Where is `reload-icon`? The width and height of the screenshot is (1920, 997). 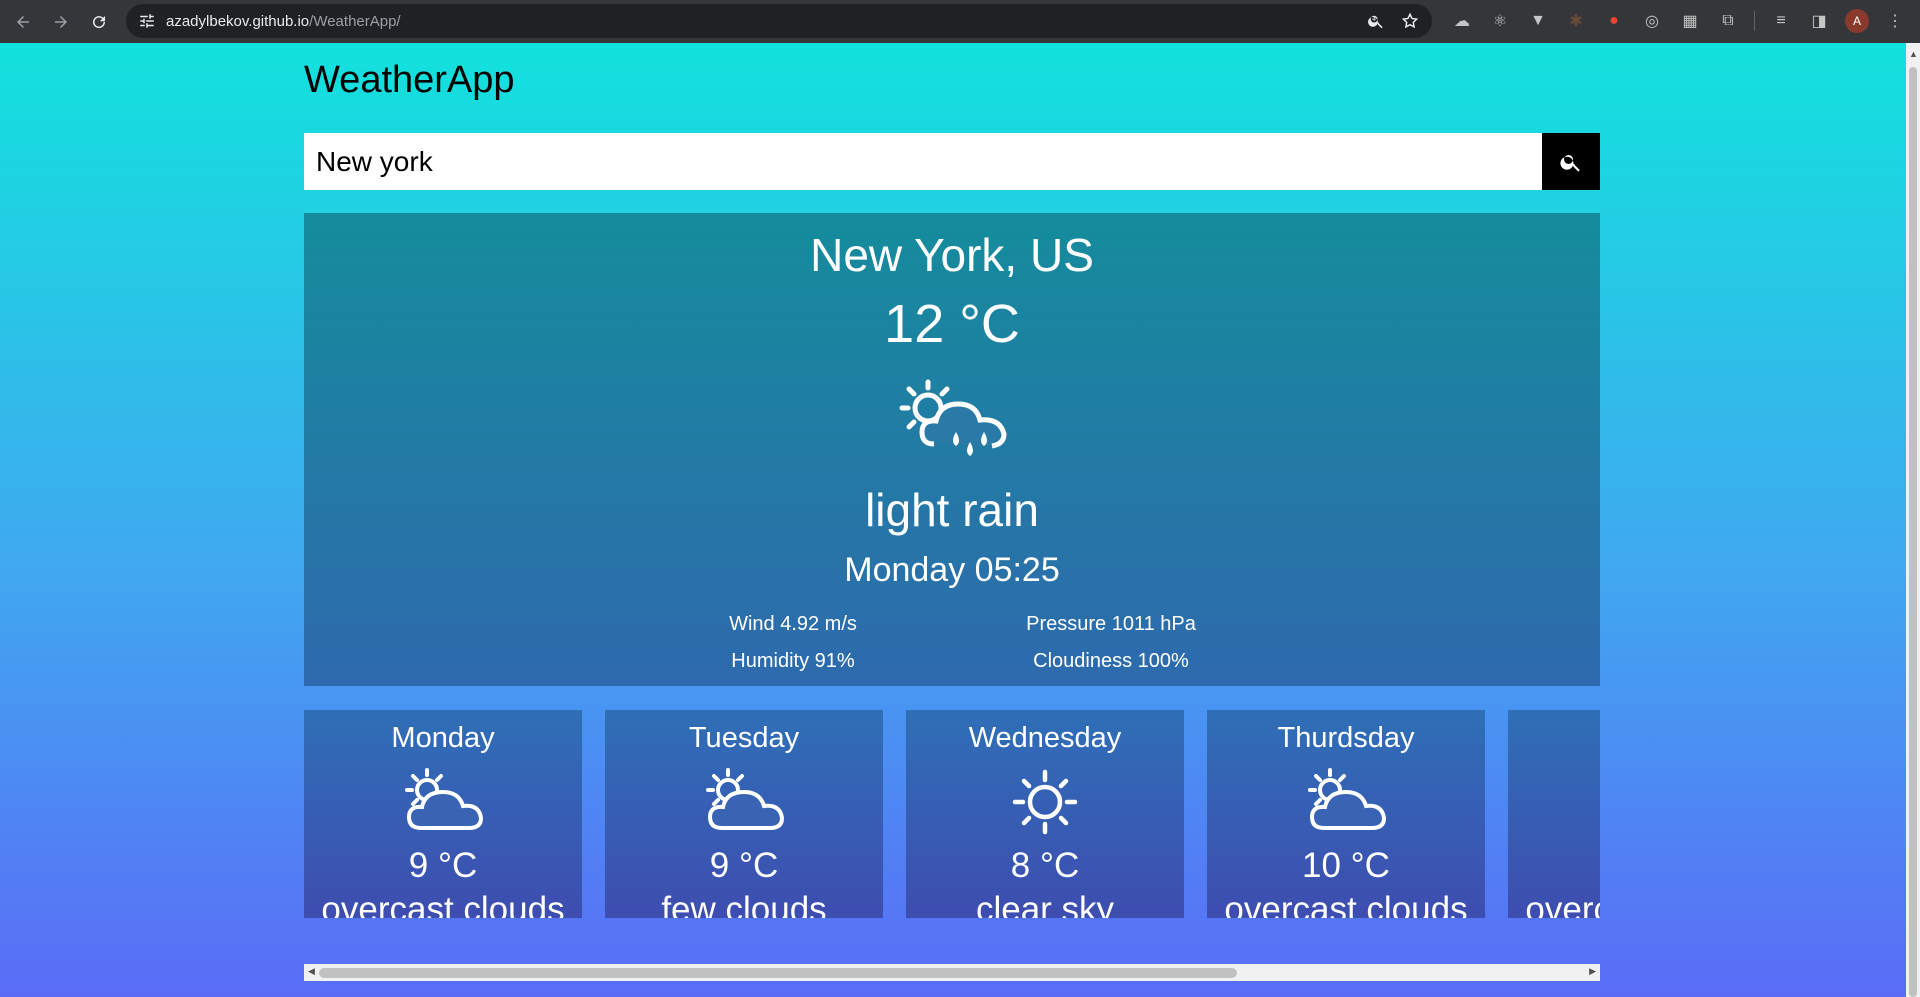 reload-icon is located at coordinates (99, 21).